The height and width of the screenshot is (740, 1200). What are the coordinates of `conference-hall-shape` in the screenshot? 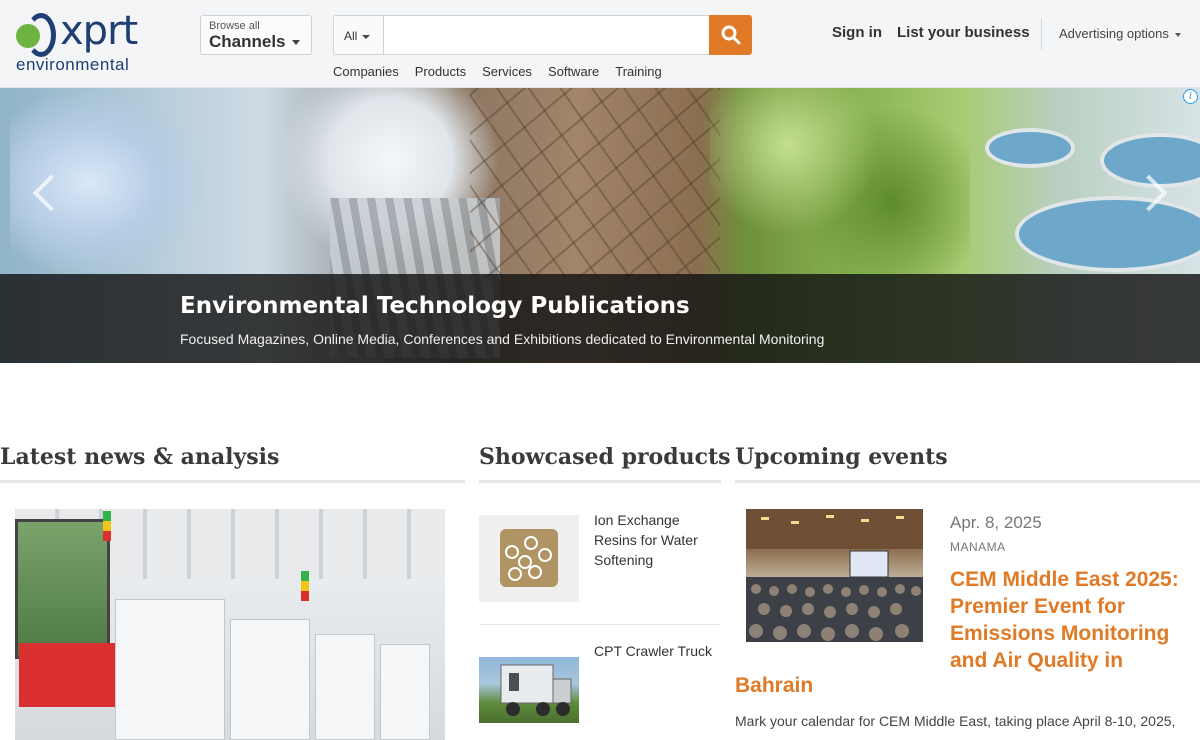 It's located at (834, 575).